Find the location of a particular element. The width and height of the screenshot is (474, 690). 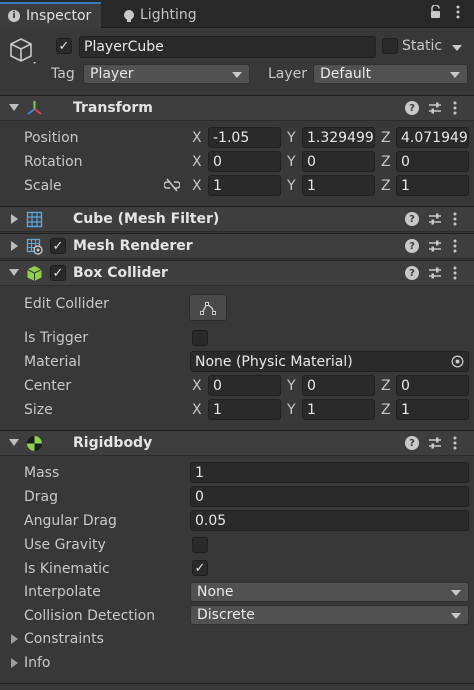

transform-icon is located at coordinates (34, 108).